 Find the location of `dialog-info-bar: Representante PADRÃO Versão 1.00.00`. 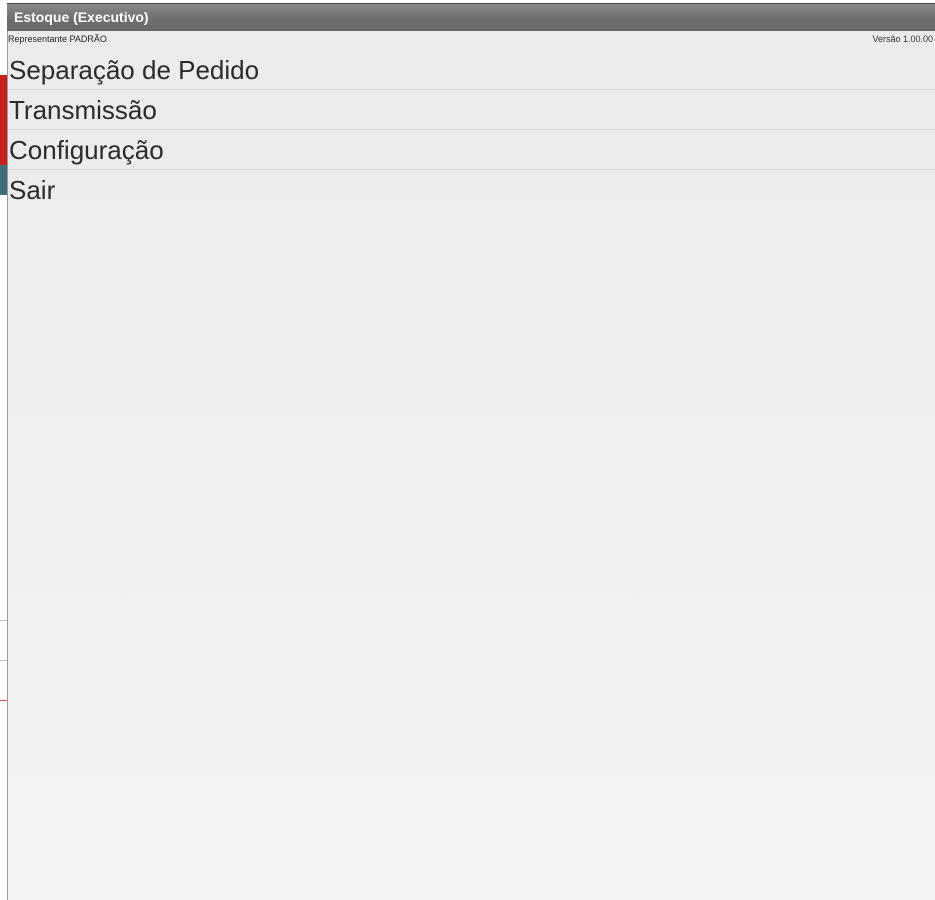

dialog-info-bar: Representante PADRÃO Versão 1.00.00 is located at coordinates (471, 39).